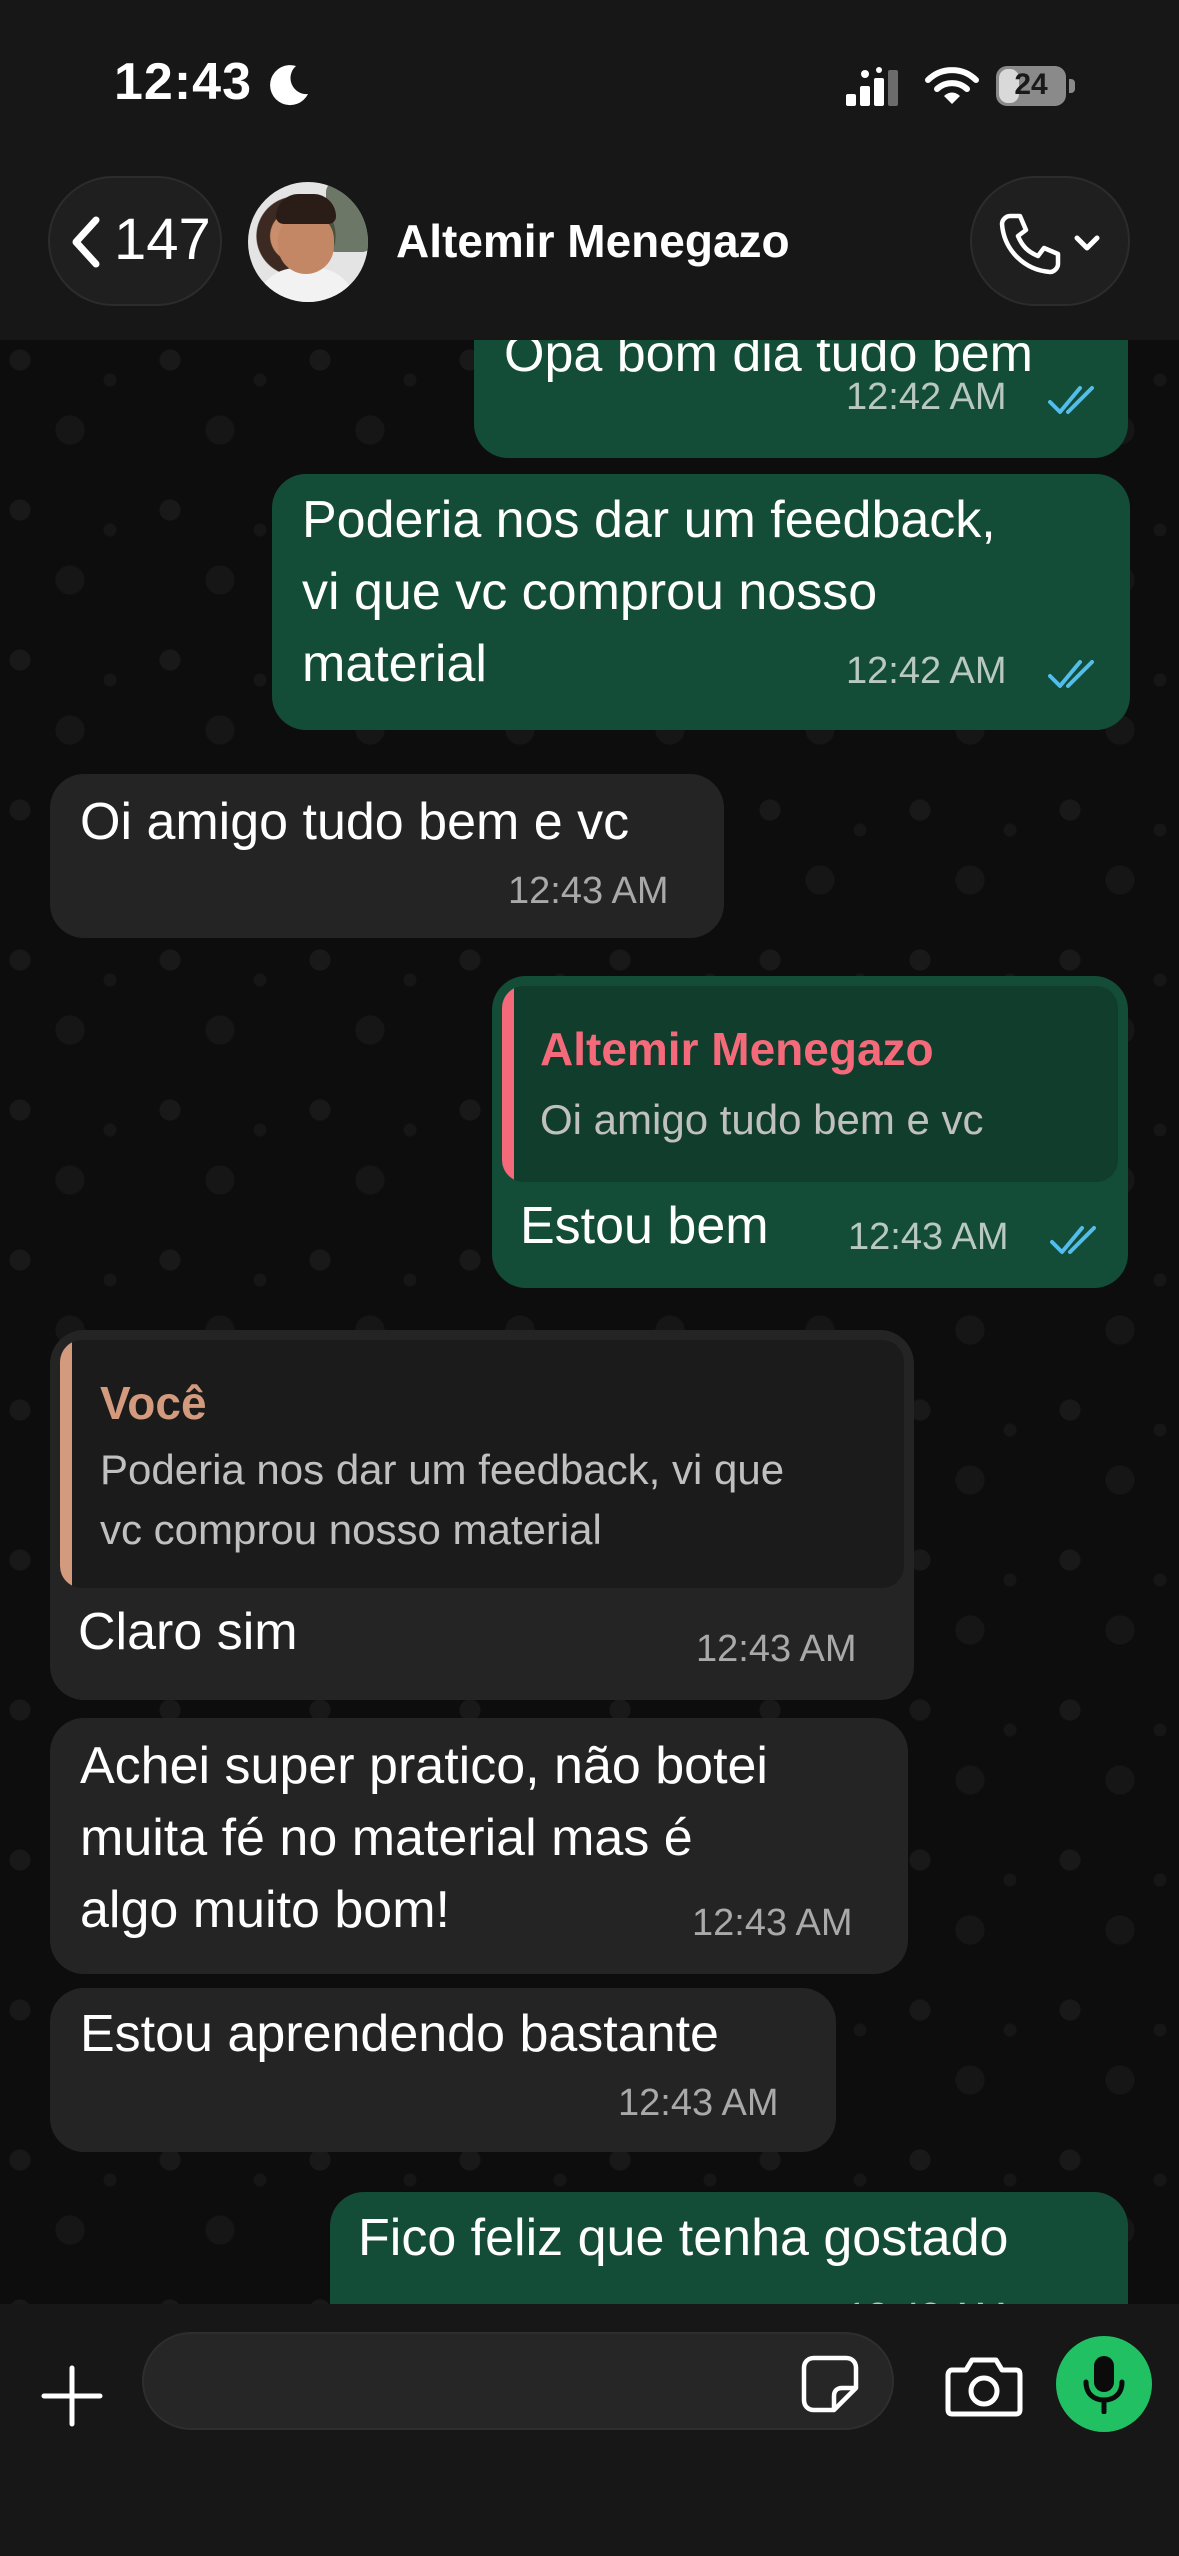 The height and width of the screenshot is (2556, 1179). What do you see at coordinates (386, 1838) in the screenshot?
I see `message-text-line: muita fé no material mas é` at bounding box center [386, 1838].